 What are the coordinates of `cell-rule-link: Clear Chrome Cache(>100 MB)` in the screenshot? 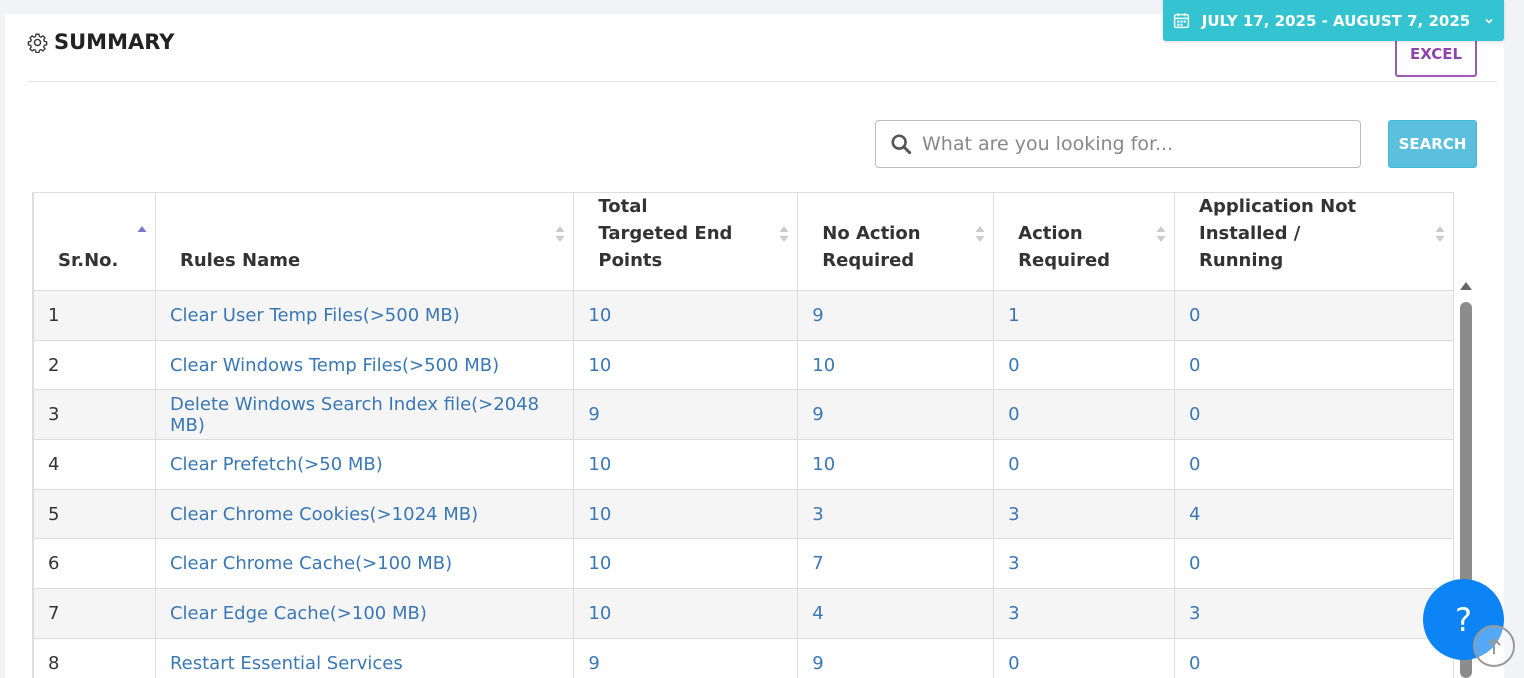 It's located at (364, 564).